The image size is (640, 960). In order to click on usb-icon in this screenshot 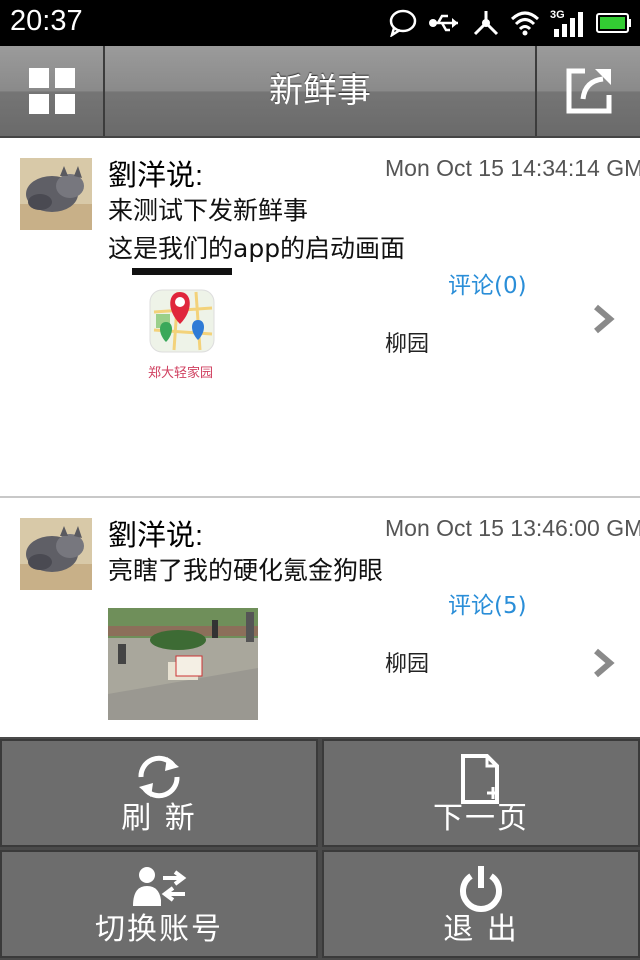, I will do `click(443, 23)`.